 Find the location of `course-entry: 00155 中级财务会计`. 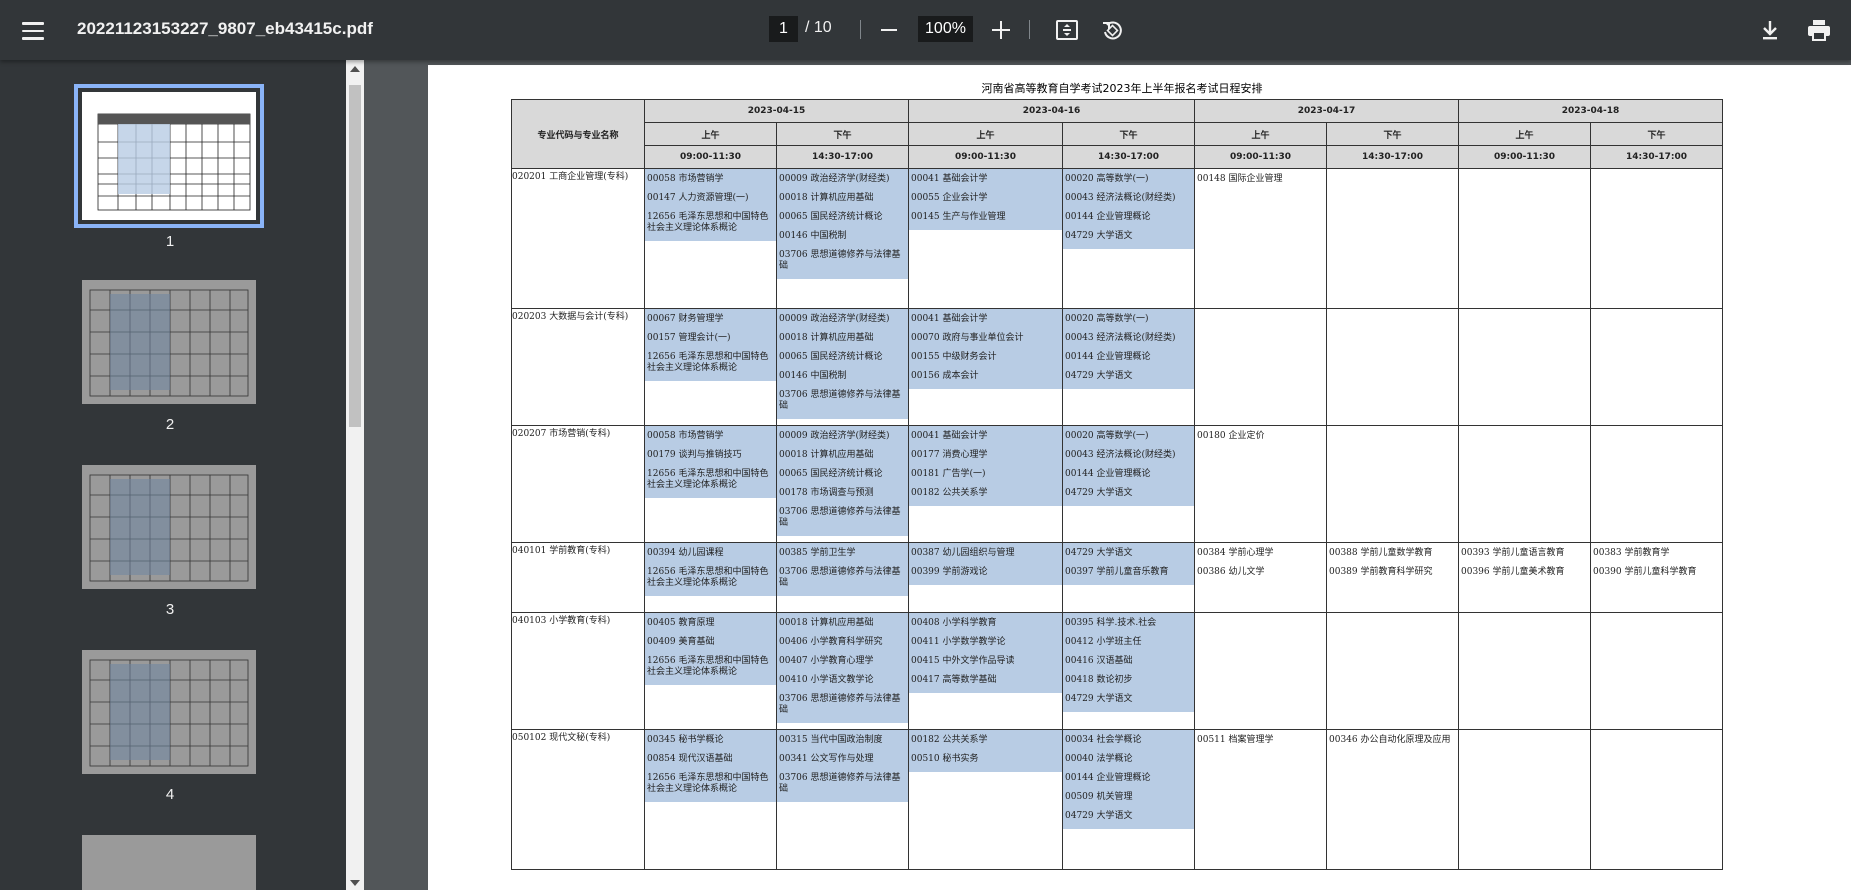

course-entry: 00155 中级财务会计 is located at coordinates (954, 357).